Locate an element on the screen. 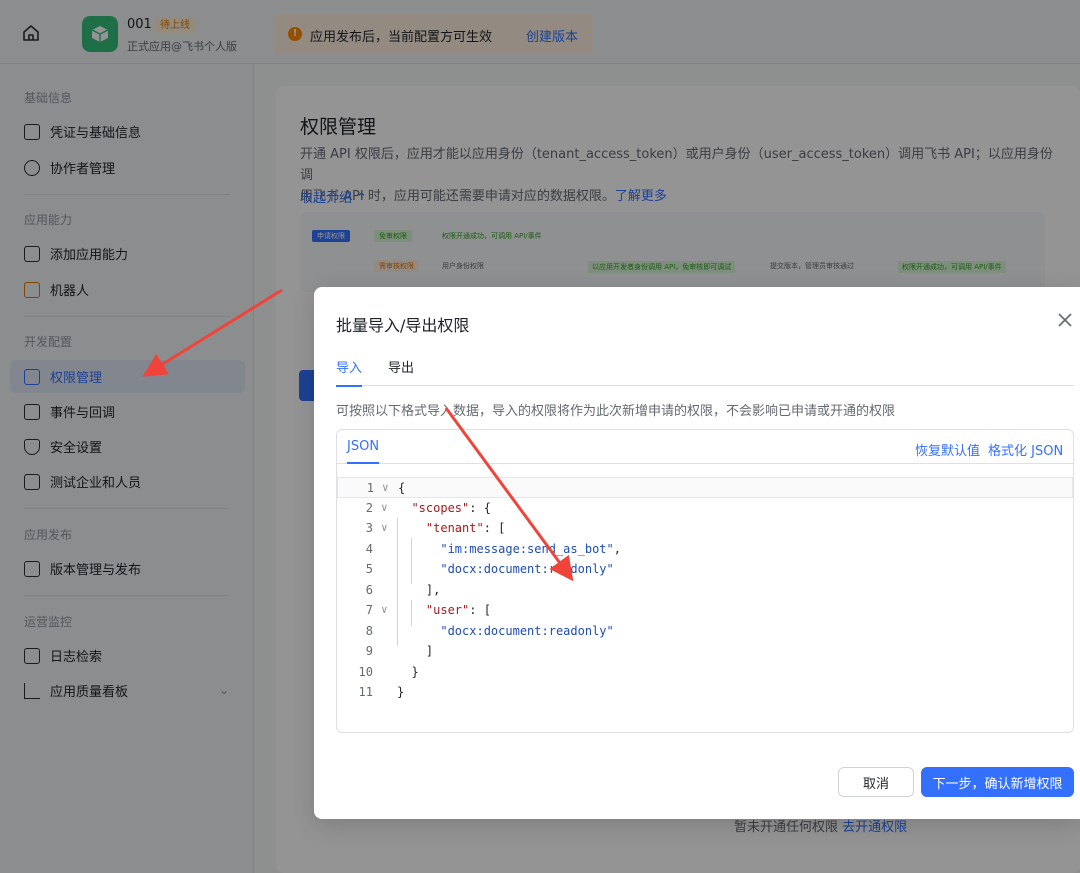 This screenshot has width=1080, height=873. code-line: 2 ∨ "scopes": { is located at coordinates (705, 508).